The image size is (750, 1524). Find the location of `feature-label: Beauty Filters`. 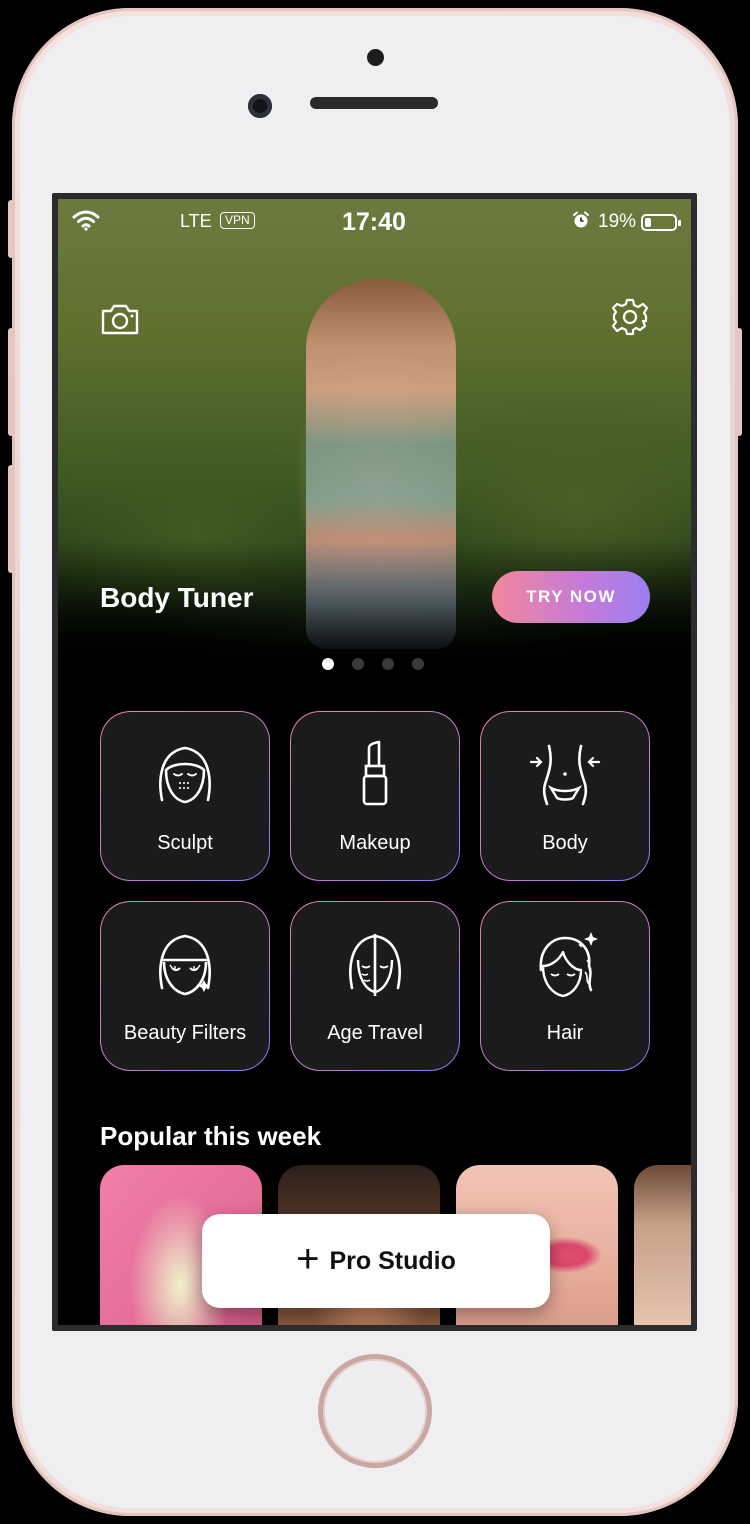

feature-label: Beauty Filters is located at coordinates (185, 1033).